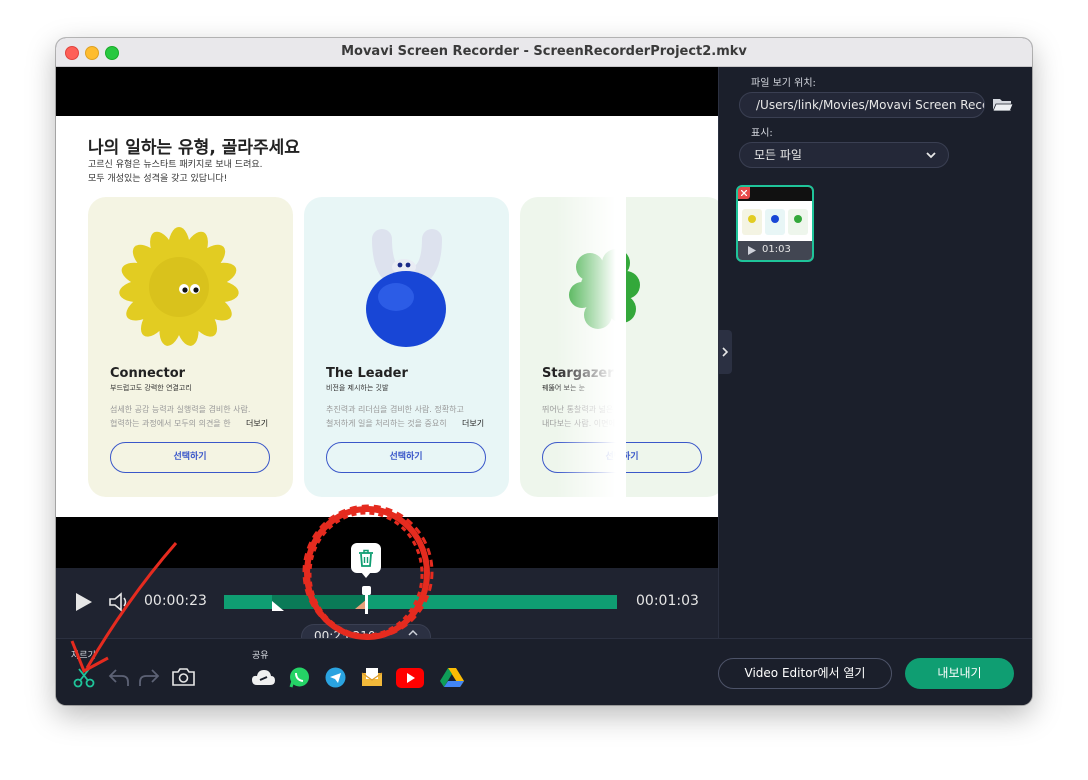 Image resolution: width=1088 pixels, height=780 pixels. Describe the element at coordinates (252, 589) in the screenshot. I see `annotation-overlay` at that location.